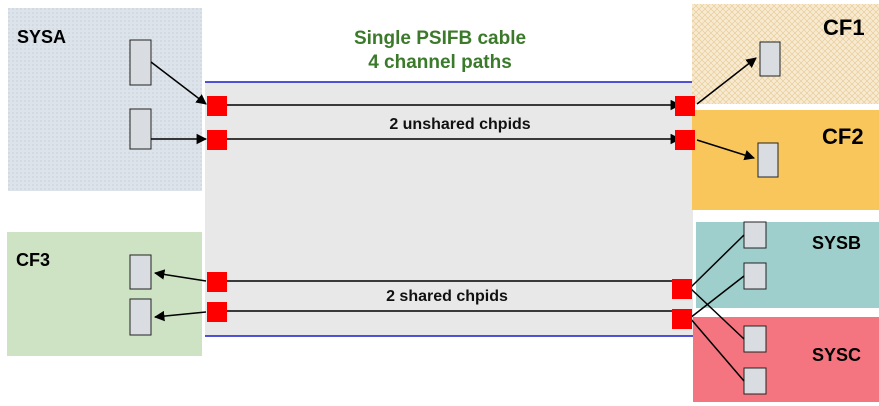 The width and height of the screenshot is (879, 406). Describe the element at coordinates (41, 37) in the screenshot. I see `sysa-label: SYSA` at that location.